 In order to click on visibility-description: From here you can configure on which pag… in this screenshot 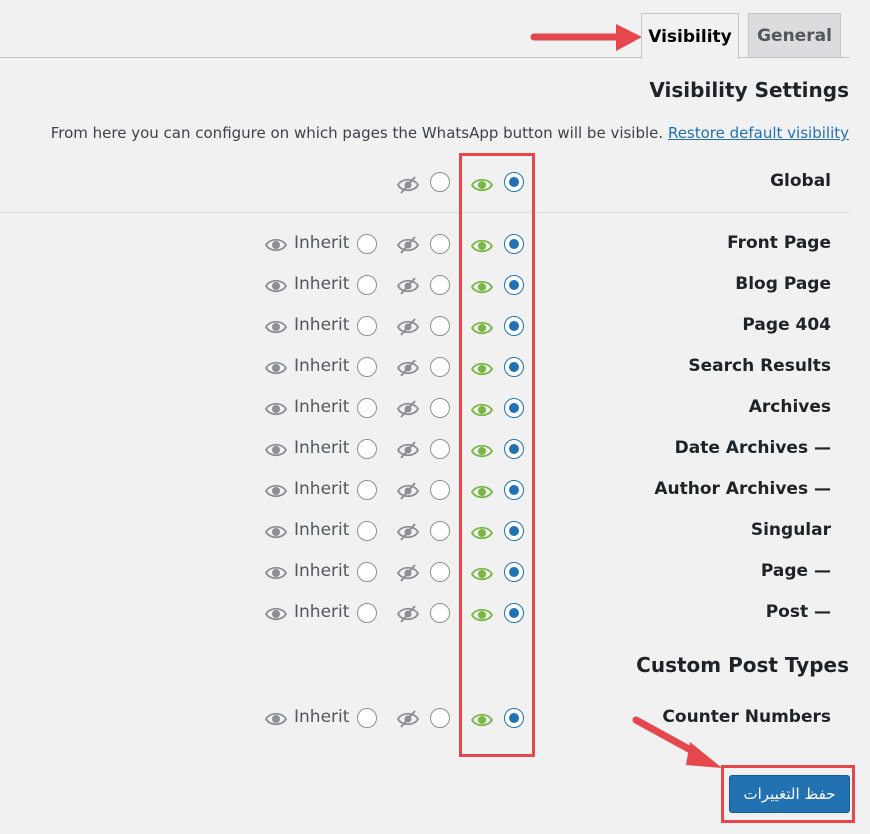, I will do `click(450, 133)`.